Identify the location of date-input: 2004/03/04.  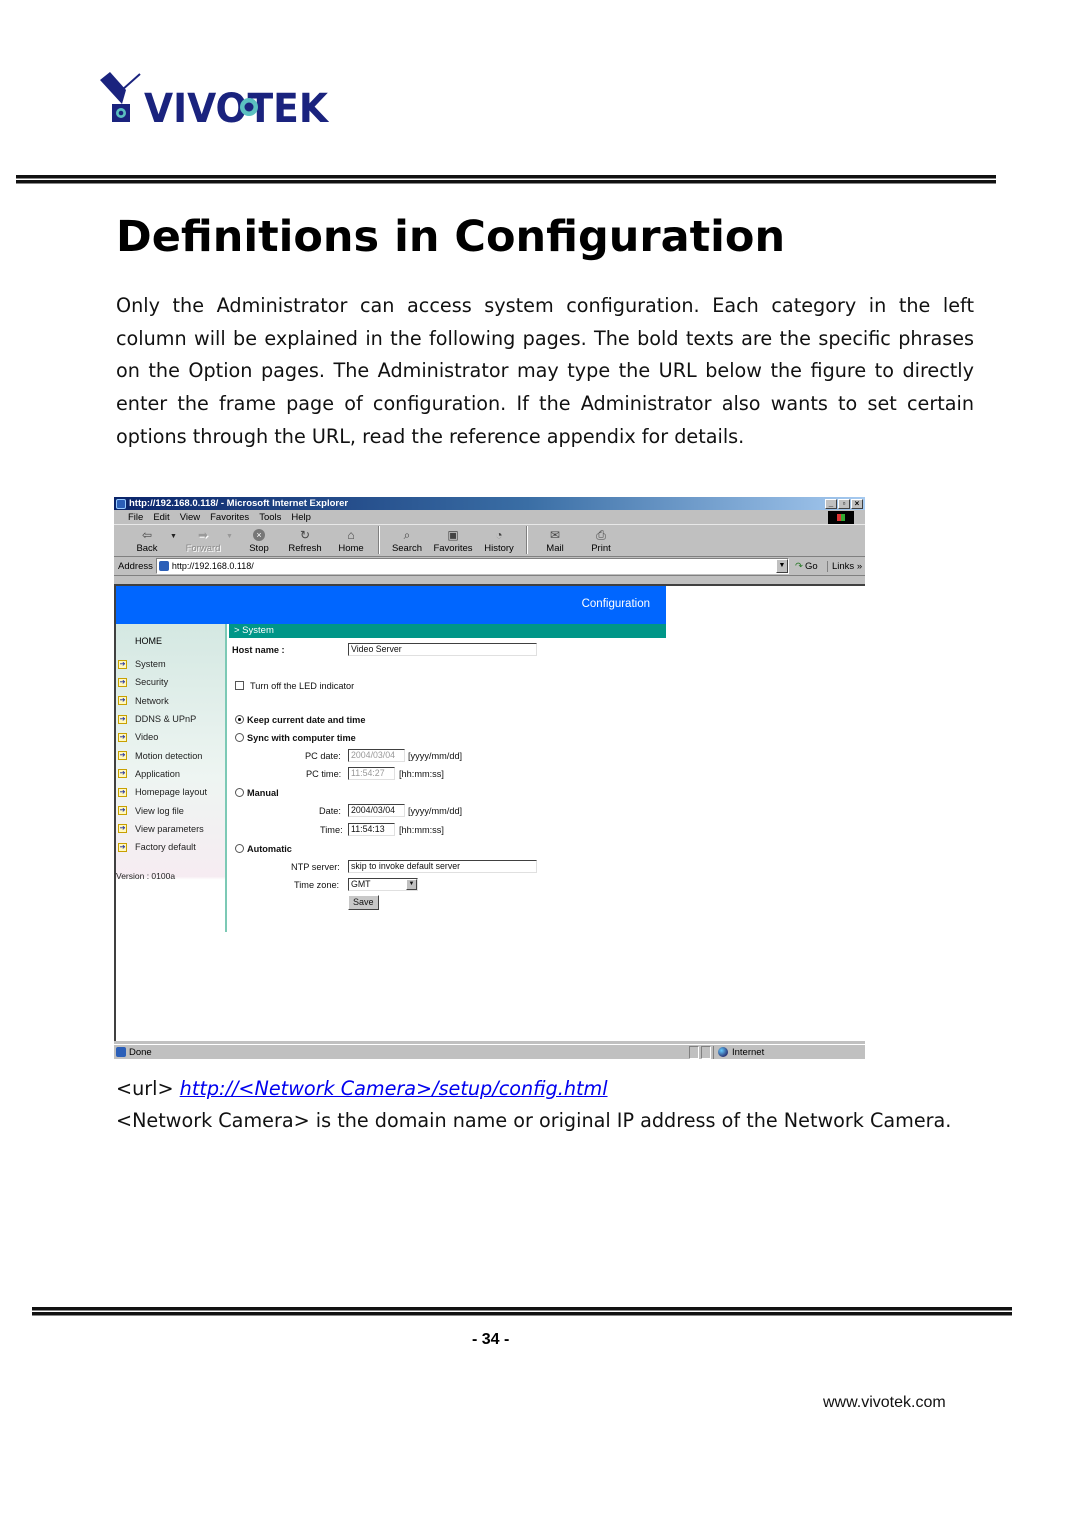
(376, 810).